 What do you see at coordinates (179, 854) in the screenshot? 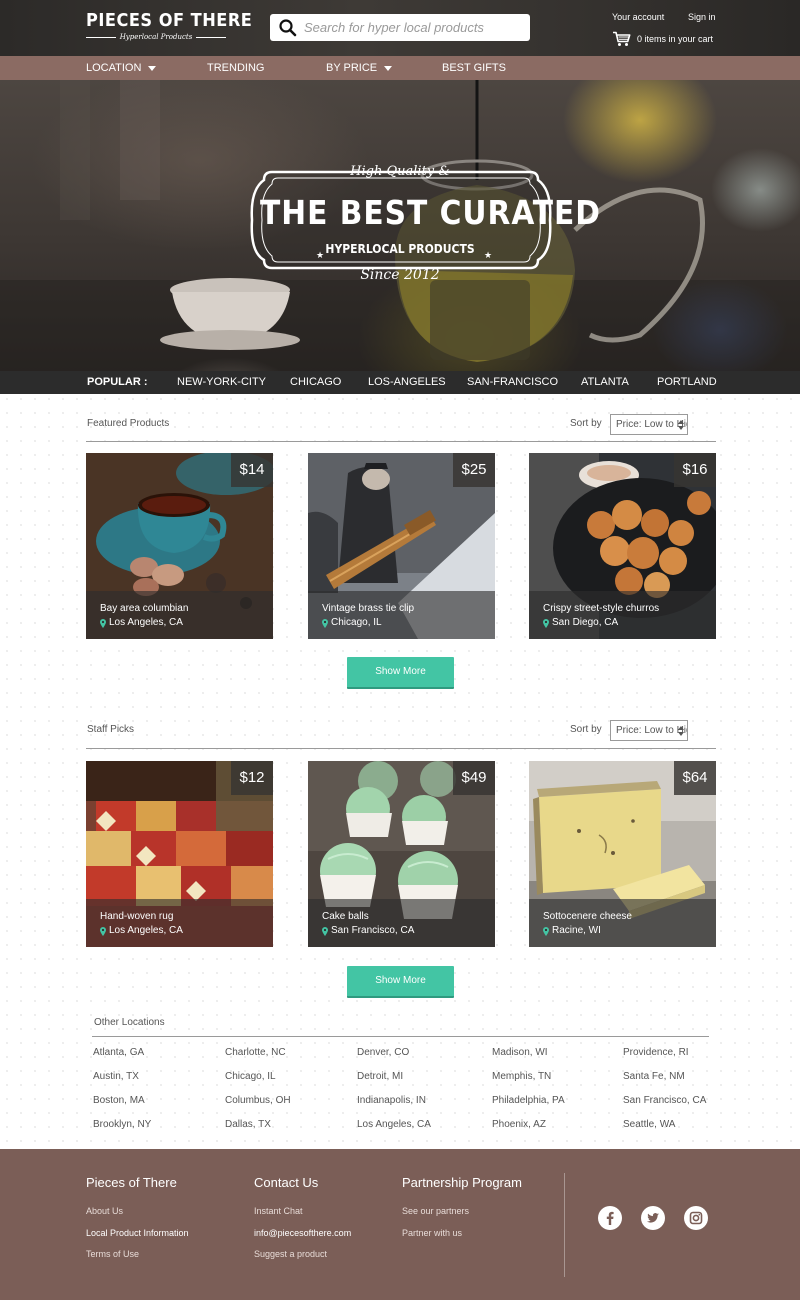
I see `product-card: $12 Hand-woven rug Los Angeles, CA` at bounding box center [179, 854].